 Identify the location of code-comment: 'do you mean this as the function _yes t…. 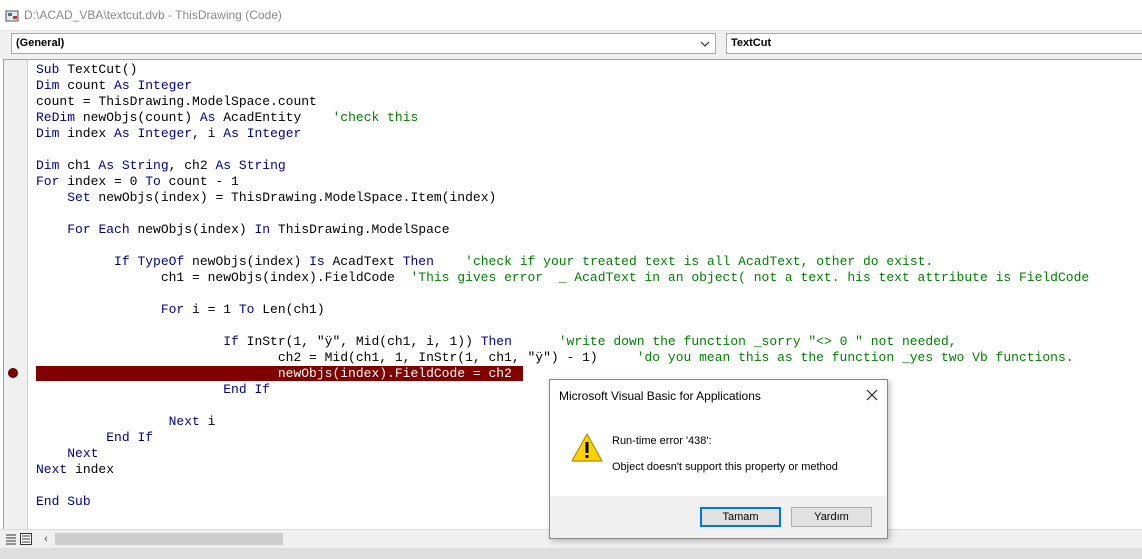
(855, 357).